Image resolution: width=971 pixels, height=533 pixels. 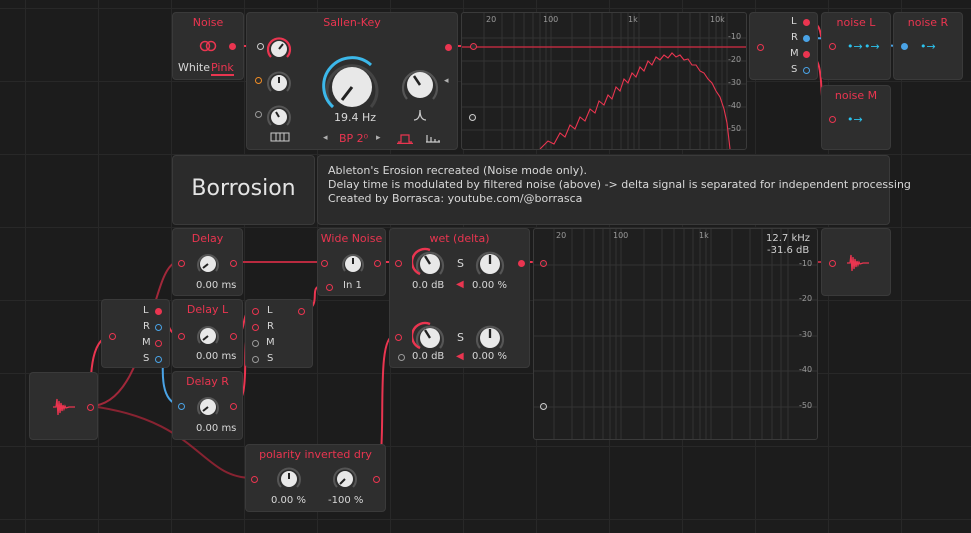 I want to click on mod-port, so click(x=401, y=357).